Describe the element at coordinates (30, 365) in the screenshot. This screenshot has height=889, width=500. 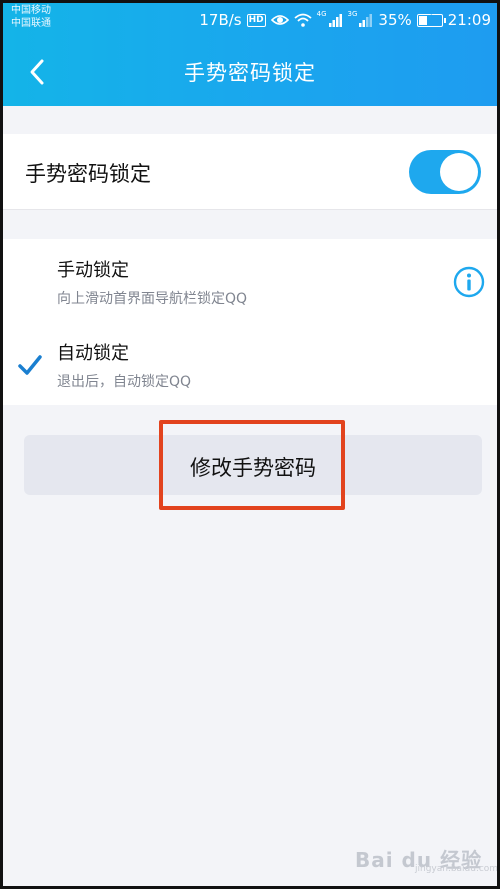
I see `check-icon` at that location.